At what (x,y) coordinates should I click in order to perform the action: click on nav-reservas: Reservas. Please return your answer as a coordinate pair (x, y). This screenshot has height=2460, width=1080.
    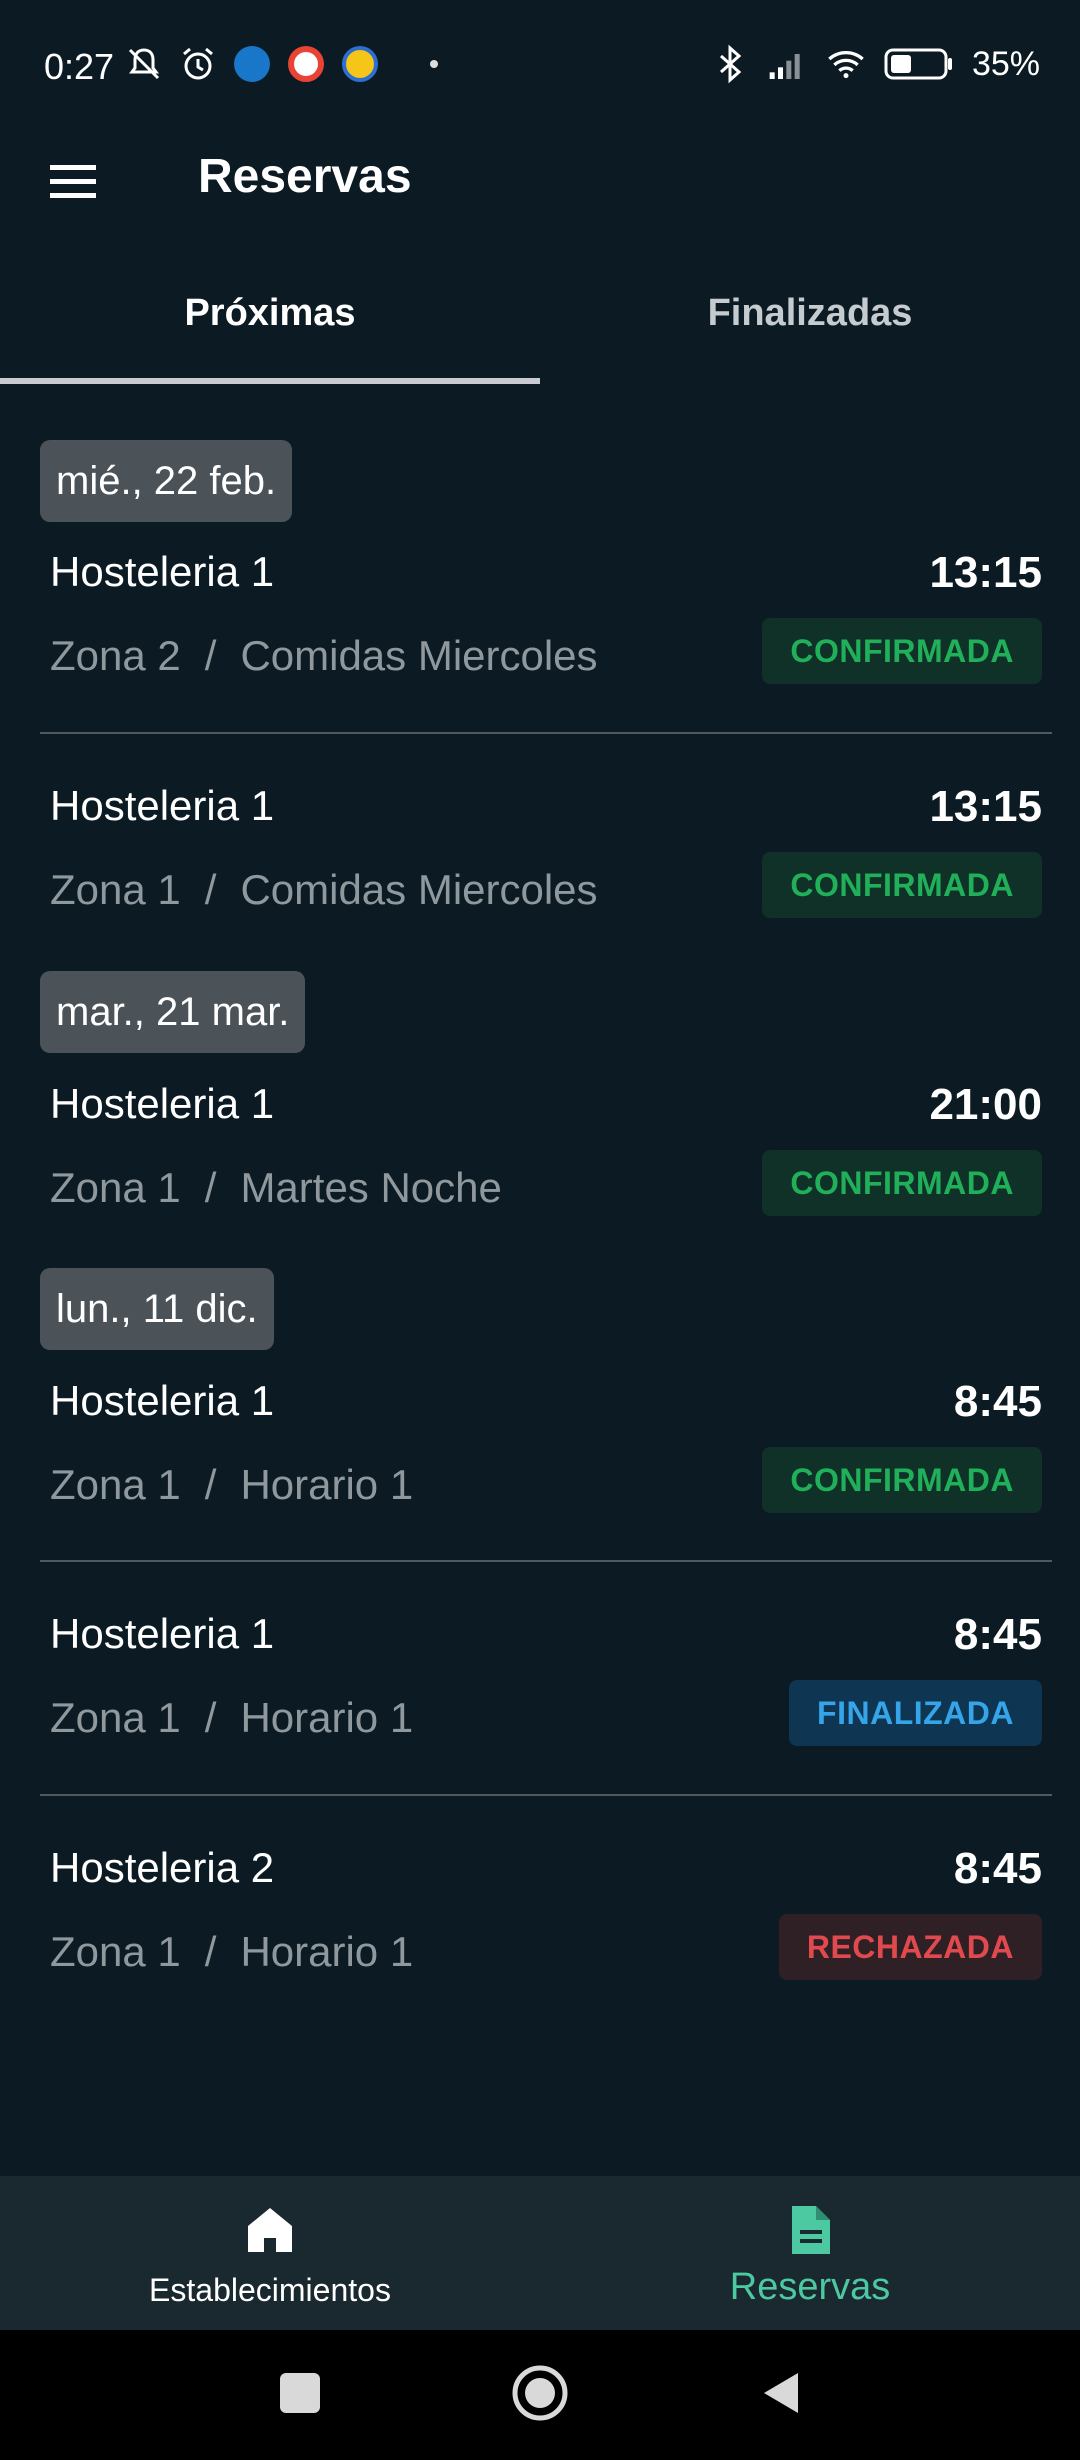
    Looking at the image, I should click on (810, 2253).